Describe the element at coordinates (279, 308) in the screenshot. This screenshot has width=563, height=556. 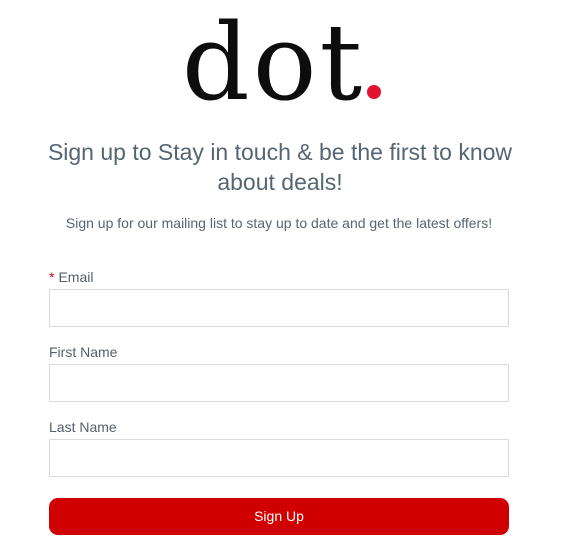
I see `email-field` at that location.